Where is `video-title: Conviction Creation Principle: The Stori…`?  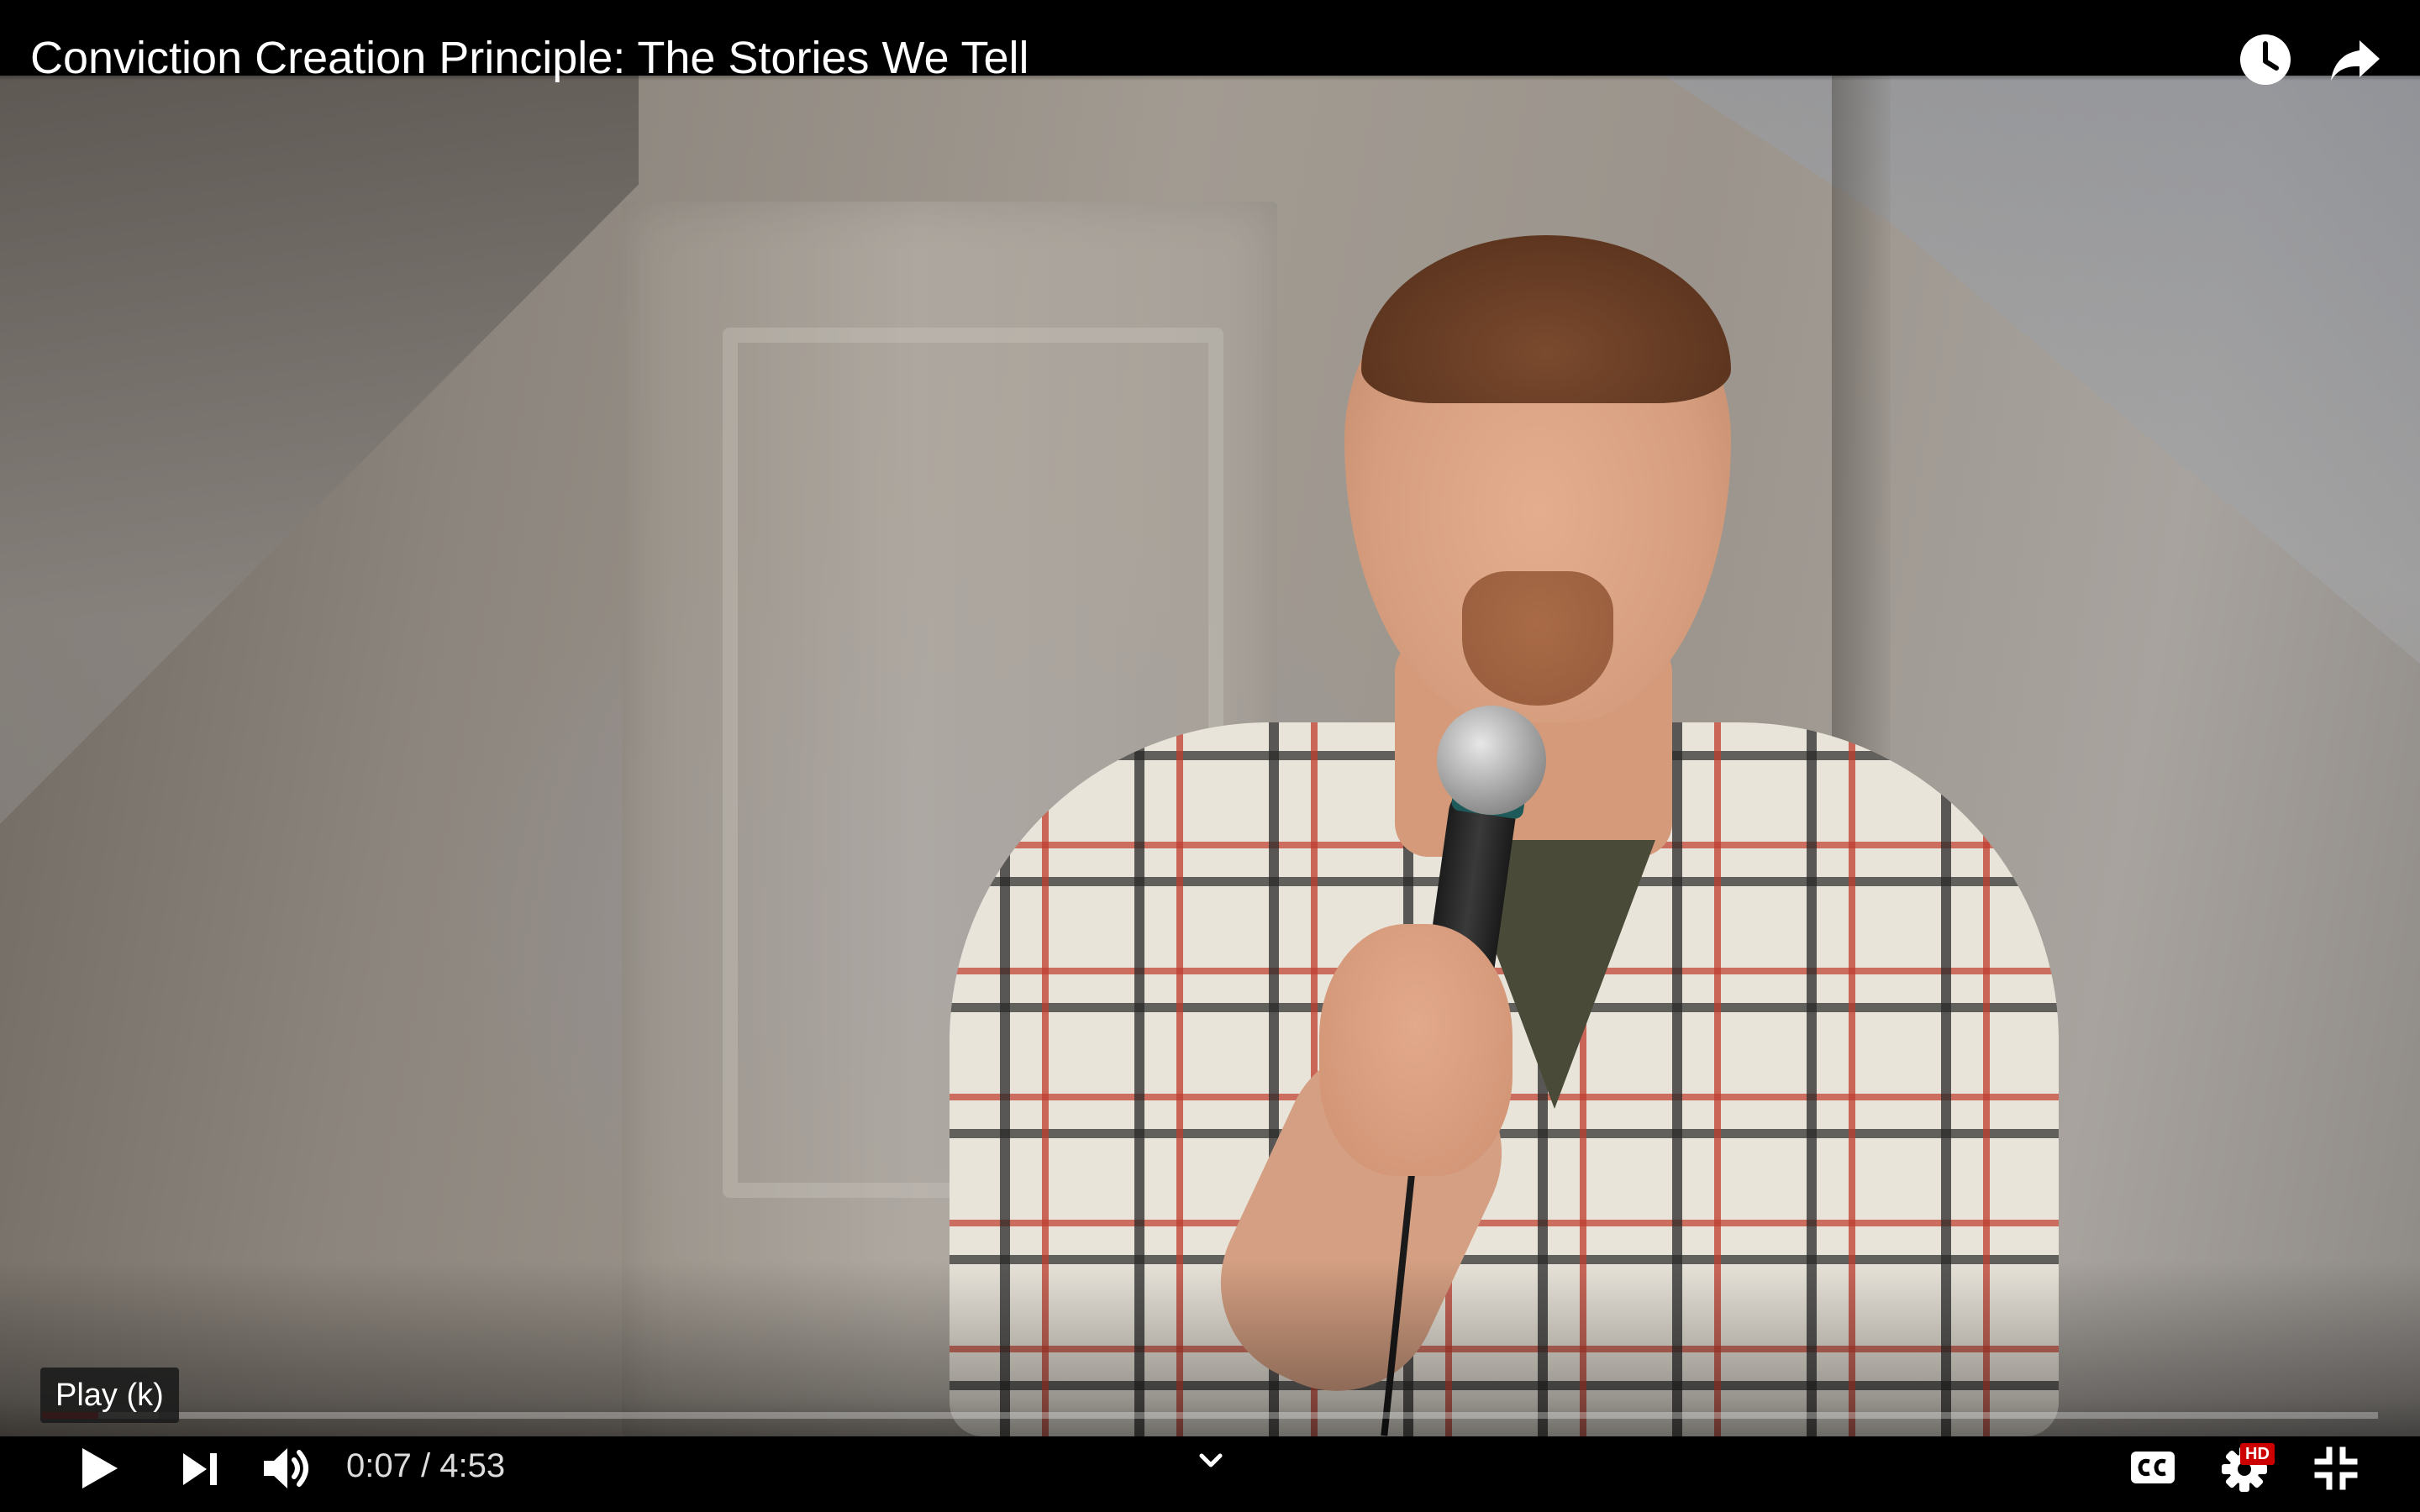 video-title: Conviction Creation Principle: The Stori… is located at coordinates (529, 58).